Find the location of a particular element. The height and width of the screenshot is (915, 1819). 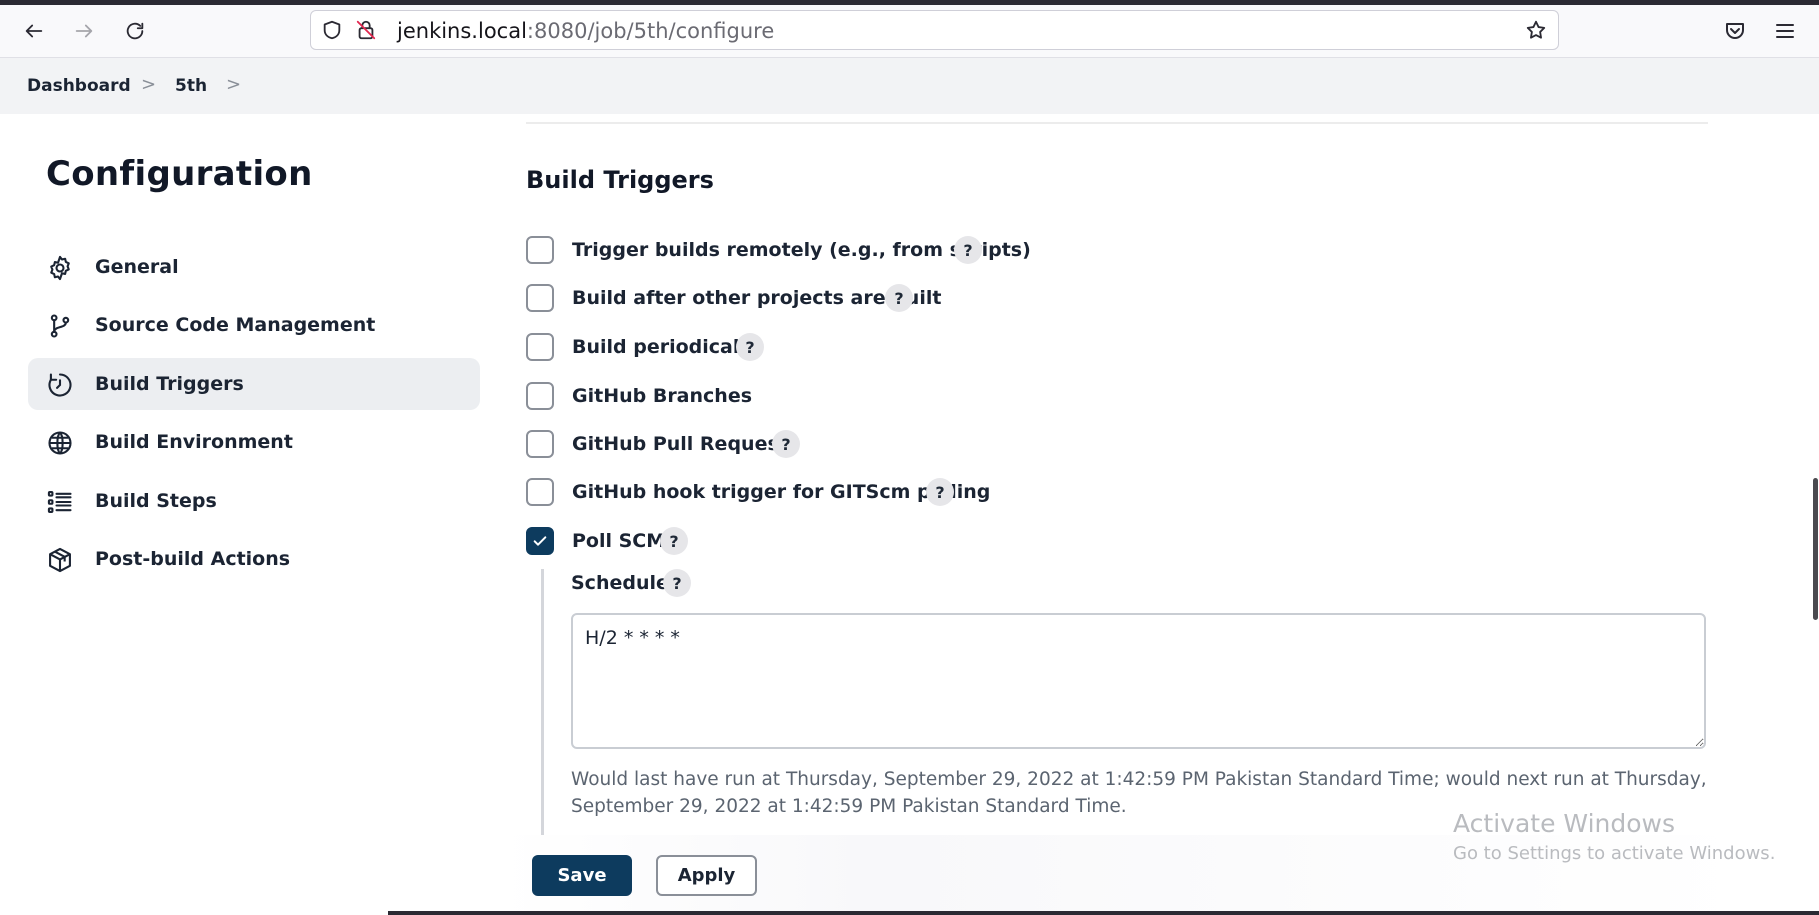

url-text: jenkins.local:8080/job/5th/configure is located at coordinates (585, 31).